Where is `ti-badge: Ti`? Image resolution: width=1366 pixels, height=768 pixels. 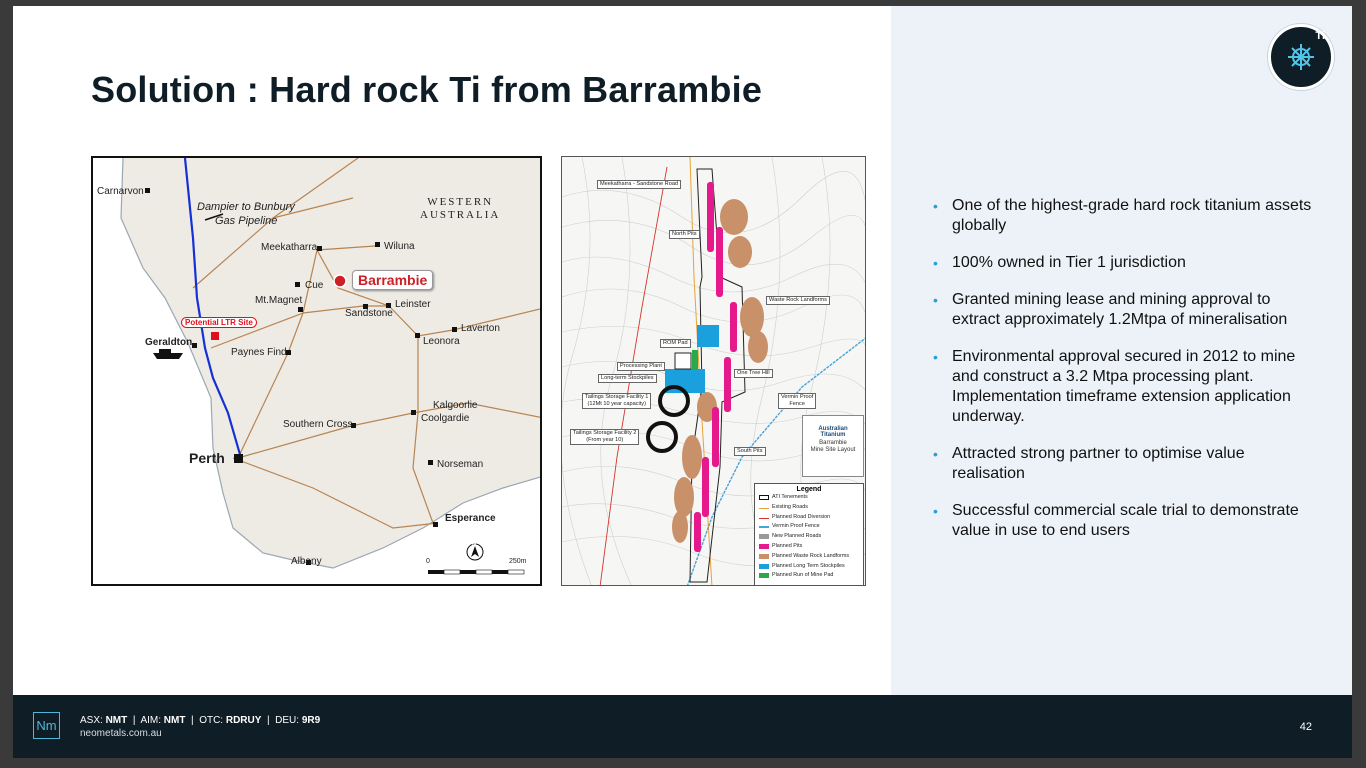
ti-badge: Ti is located at coordinates (1301, 57).